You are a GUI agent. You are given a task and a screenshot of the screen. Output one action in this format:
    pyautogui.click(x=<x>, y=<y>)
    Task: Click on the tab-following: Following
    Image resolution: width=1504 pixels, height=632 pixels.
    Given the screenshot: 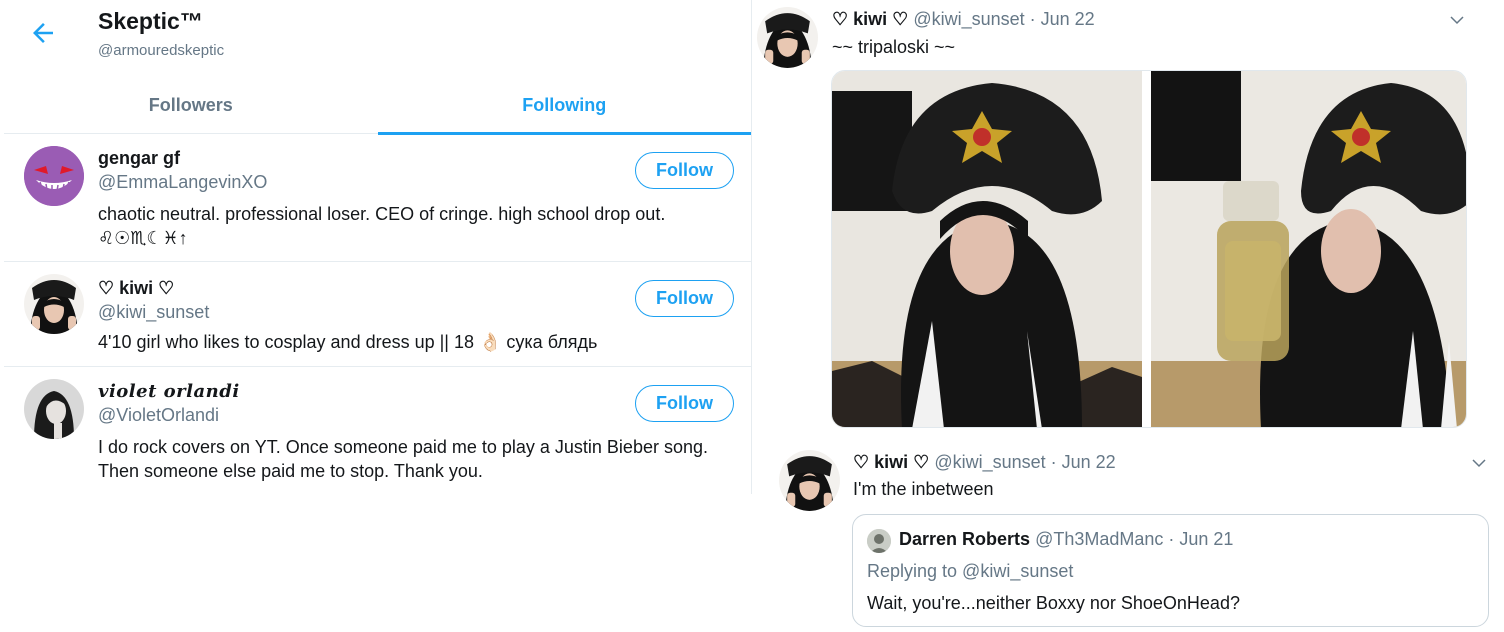 What is the action you would take?
    pyautogui.click(x=564, y=106)
    